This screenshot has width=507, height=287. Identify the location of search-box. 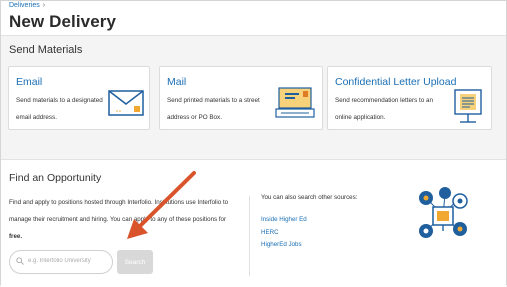
(61, 262).